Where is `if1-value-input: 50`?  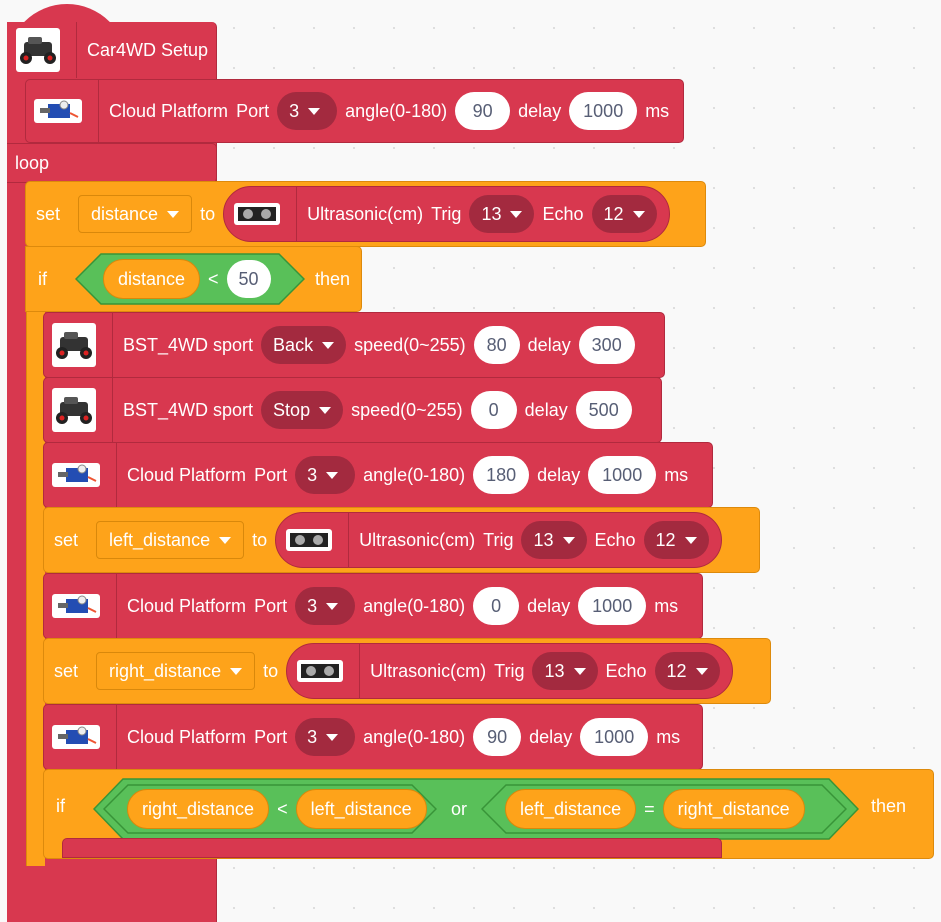 if1-value-input: 50 is located at coordinates (248, 279).